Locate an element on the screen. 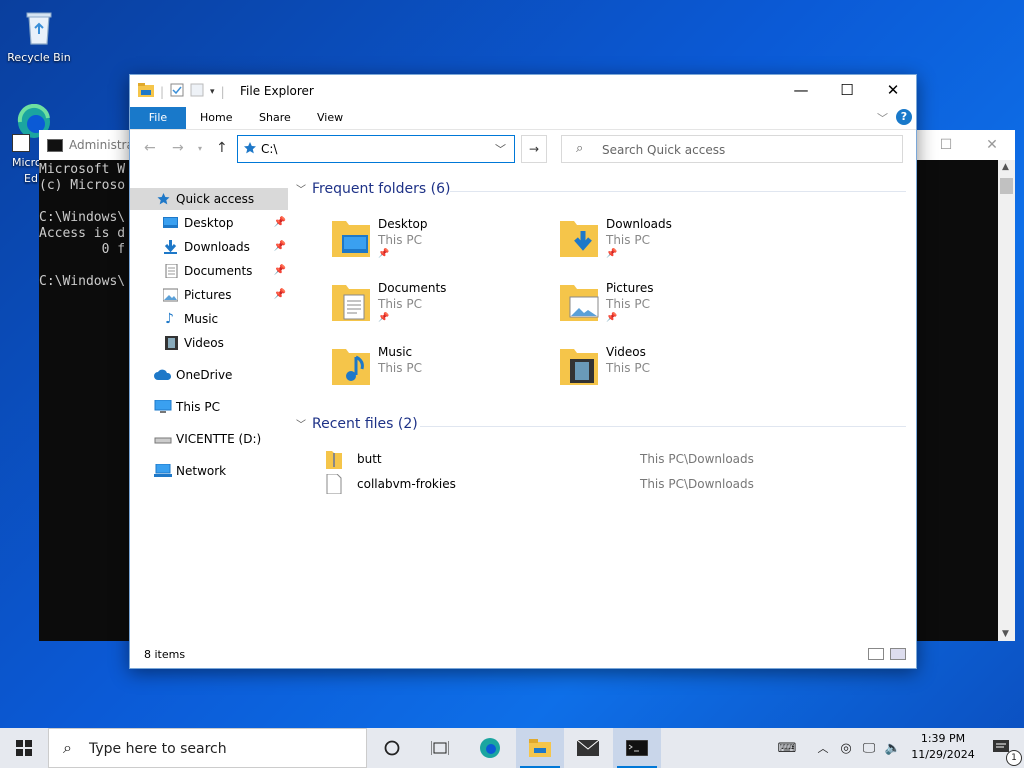 This screenshot has width=1024, height=768. folder-tile: Desktop This PC 📌 is located at coordinates (430, 245).